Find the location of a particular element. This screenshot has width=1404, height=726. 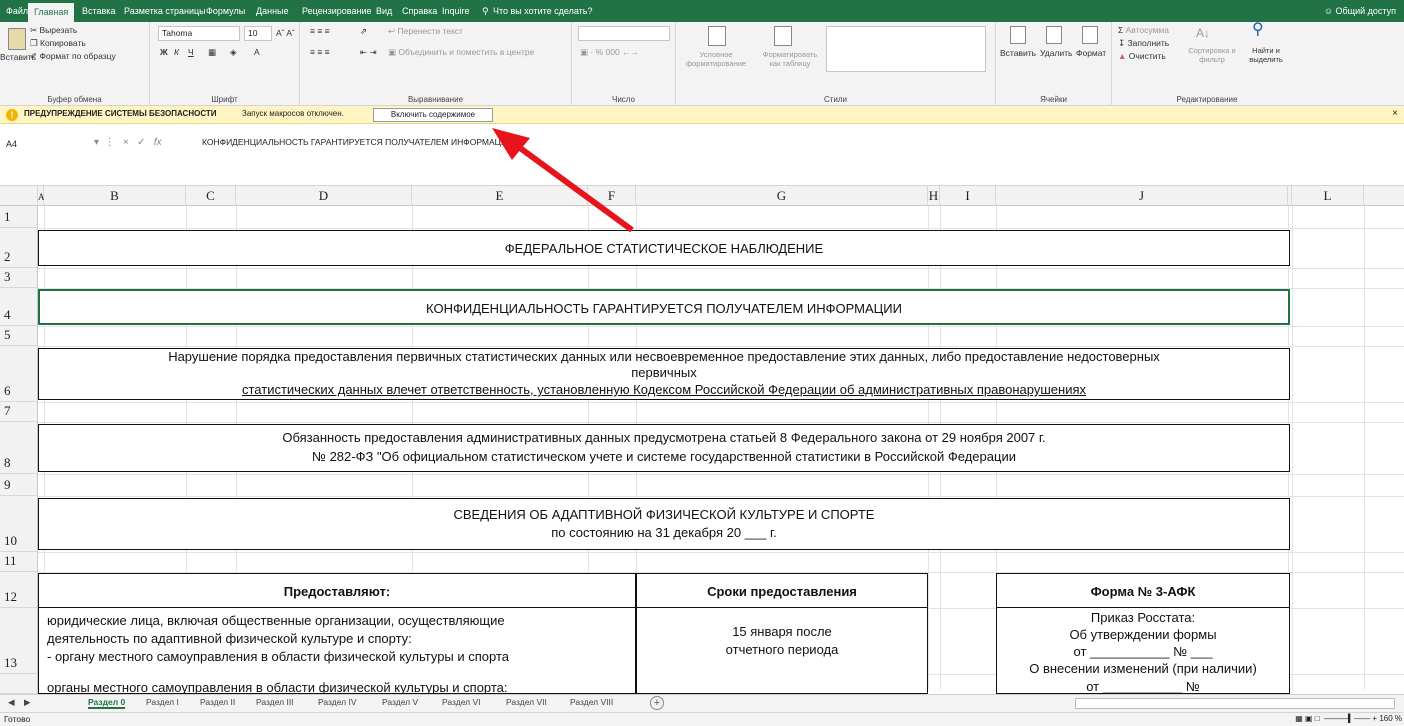

sheet-tab-1: Раздел I is located at coordinates (162, 702).